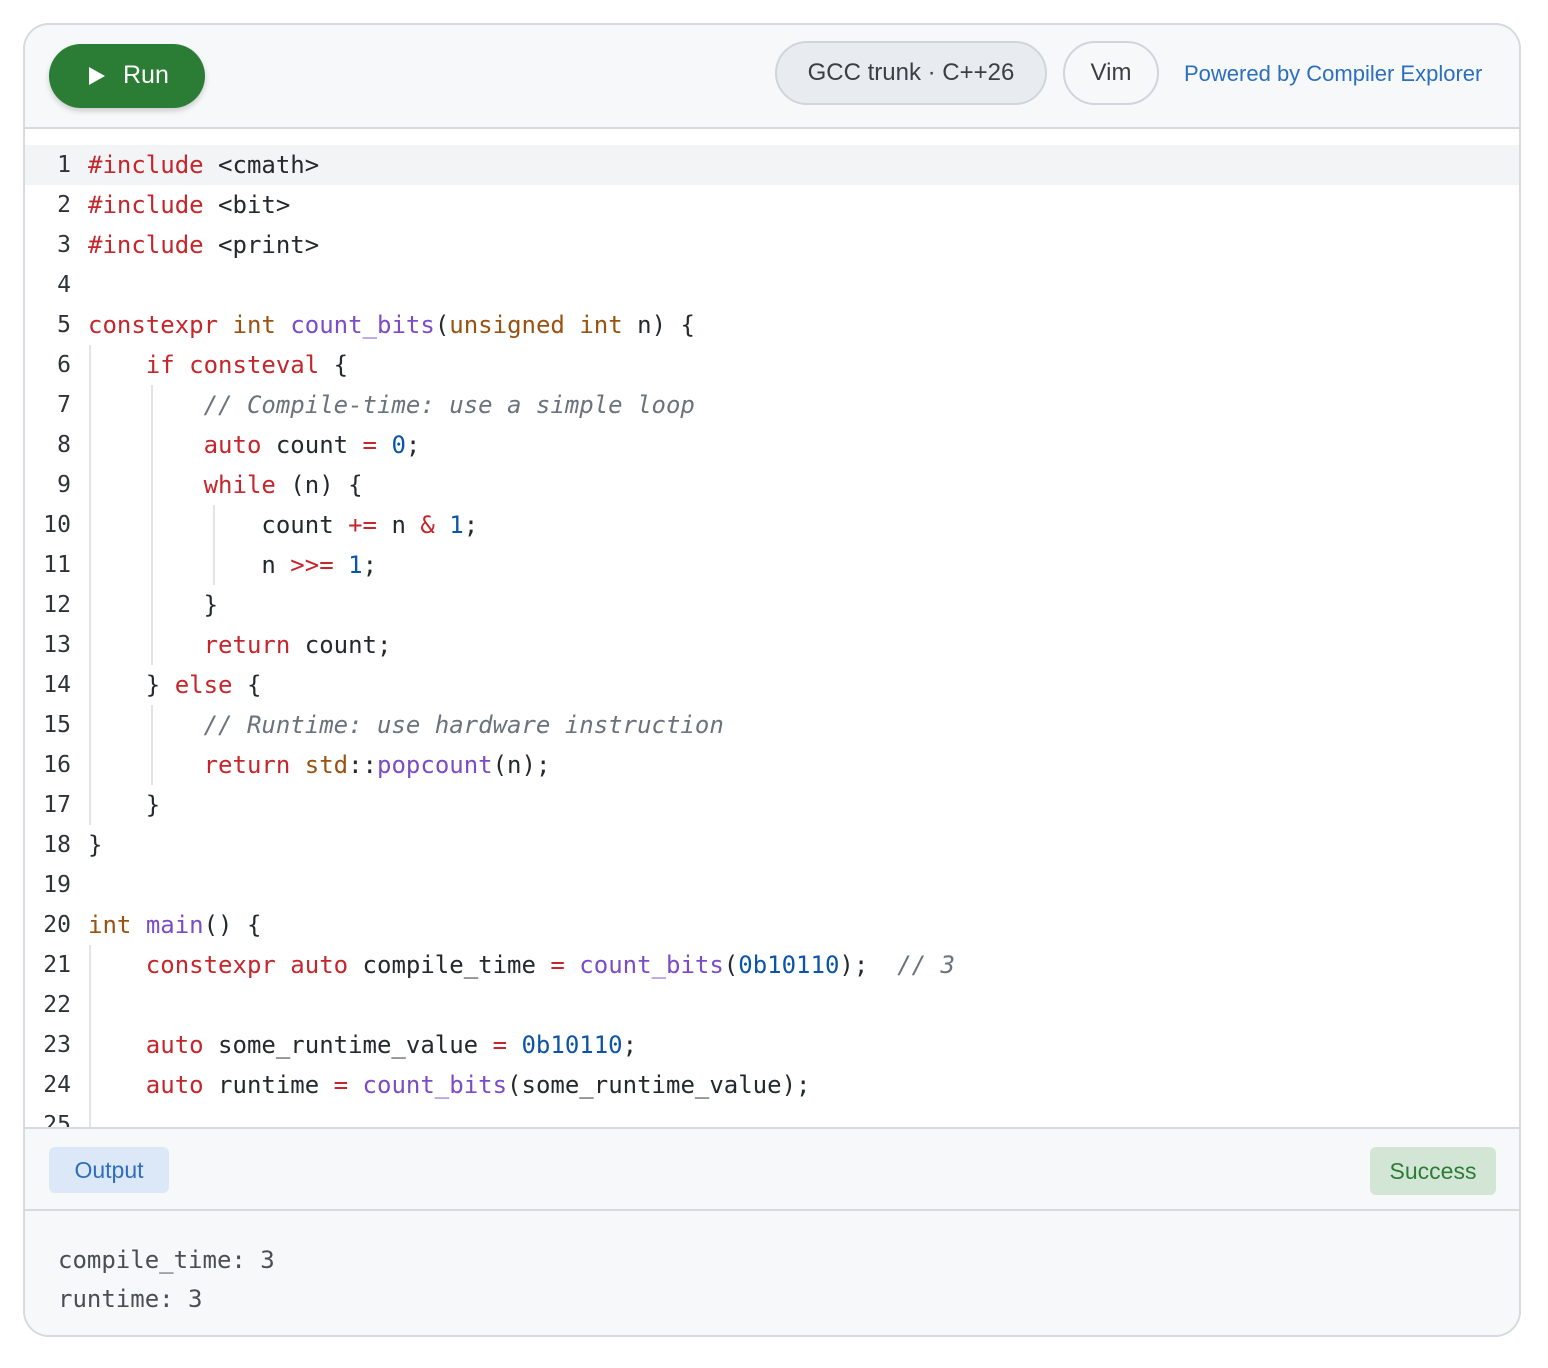 This screenshot has width=1548, height=1368. I want to click on code-token: 0b10110, so click(572, 1045).